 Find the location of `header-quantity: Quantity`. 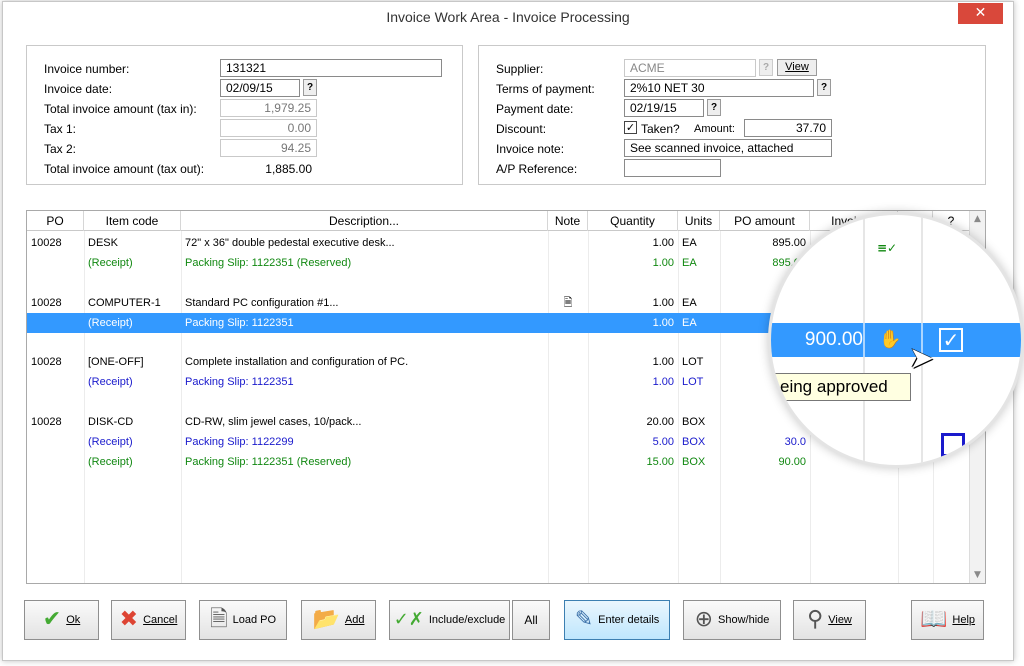

header-quantity: Quantity is located at coordinates (633, 221).